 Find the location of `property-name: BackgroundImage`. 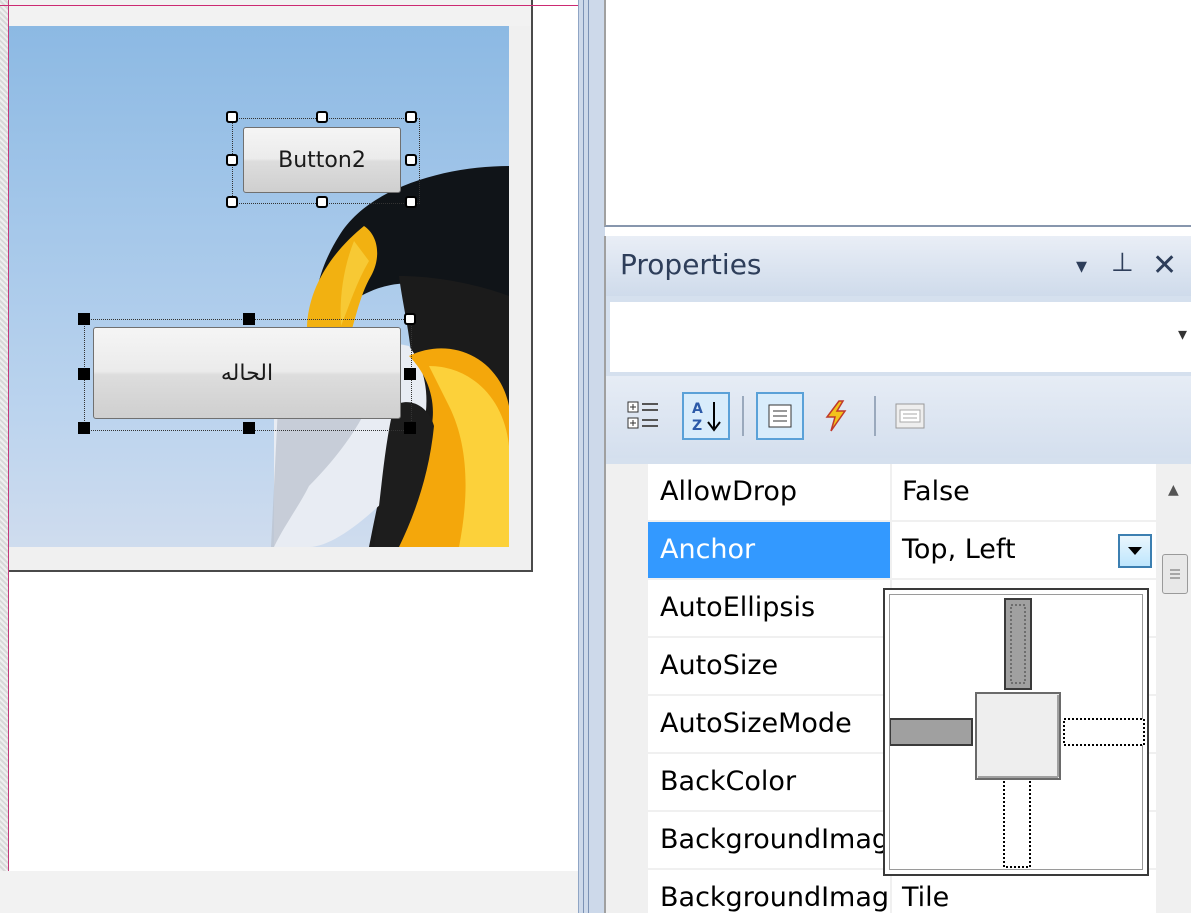

property-name: BackgroundImage is located at coordinates (770, 840).